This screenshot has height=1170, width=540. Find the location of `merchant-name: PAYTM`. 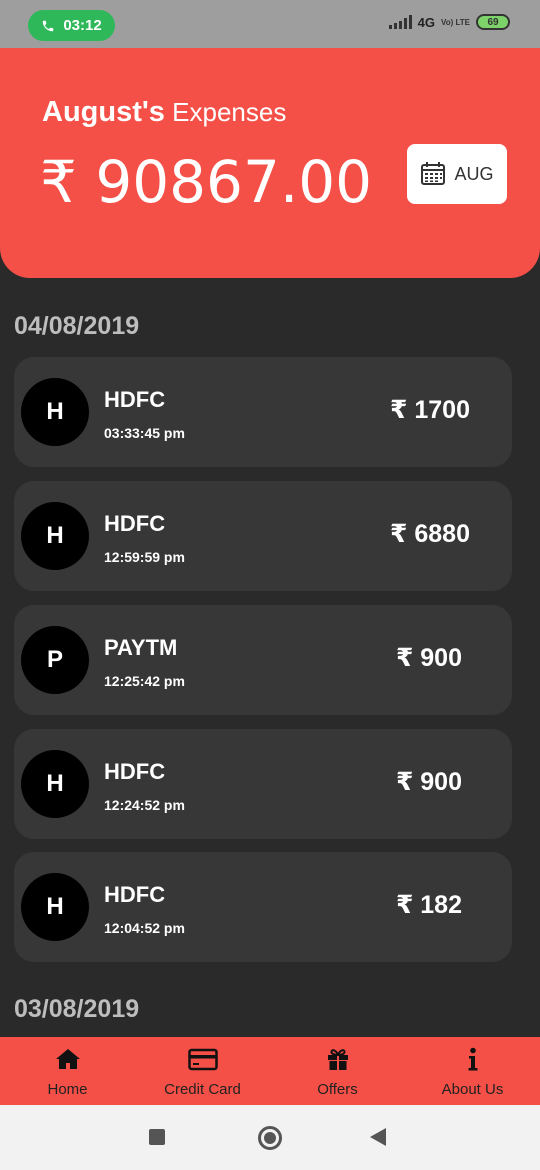

merchant-name: PAYTM is located at coordinates (141, 647).